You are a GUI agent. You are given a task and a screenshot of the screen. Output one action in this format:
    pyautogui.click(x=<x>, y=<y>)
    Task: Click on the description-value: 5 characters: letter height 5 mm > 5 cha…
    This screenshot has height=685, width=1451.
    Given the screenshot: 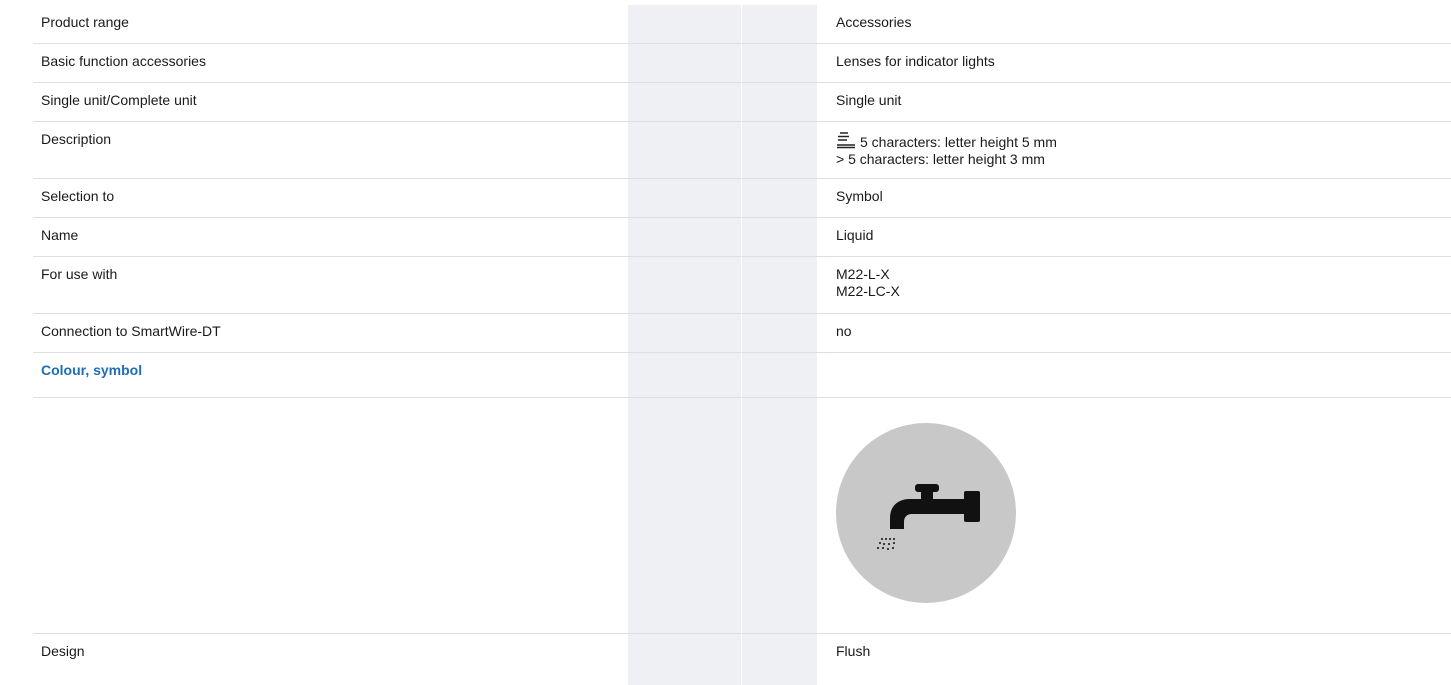 What is the action you would take?
    pyautogui.click(x=1141, y=150)
    